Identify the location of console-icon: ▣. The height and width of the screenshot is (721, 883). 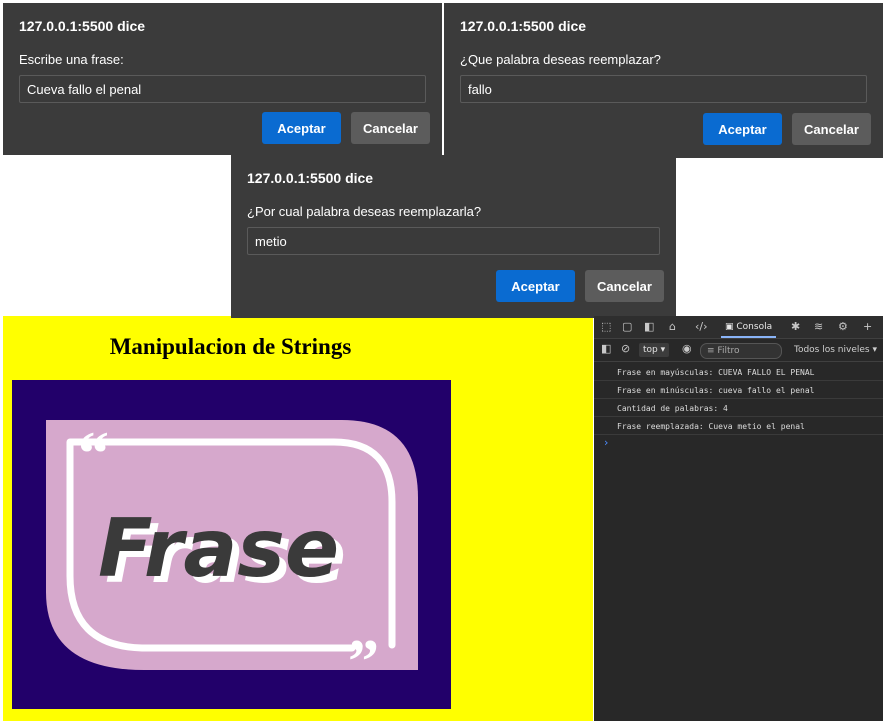
(729, 327).